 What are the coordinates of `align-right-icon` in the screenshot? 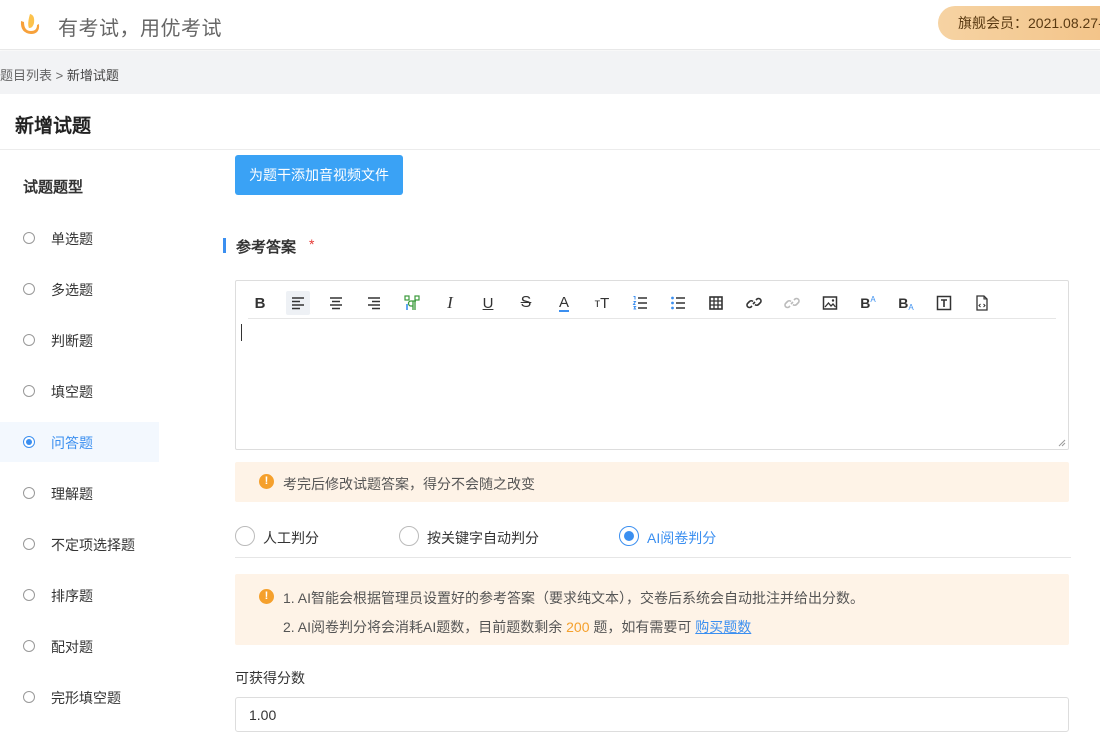 It's located at (374, 303).